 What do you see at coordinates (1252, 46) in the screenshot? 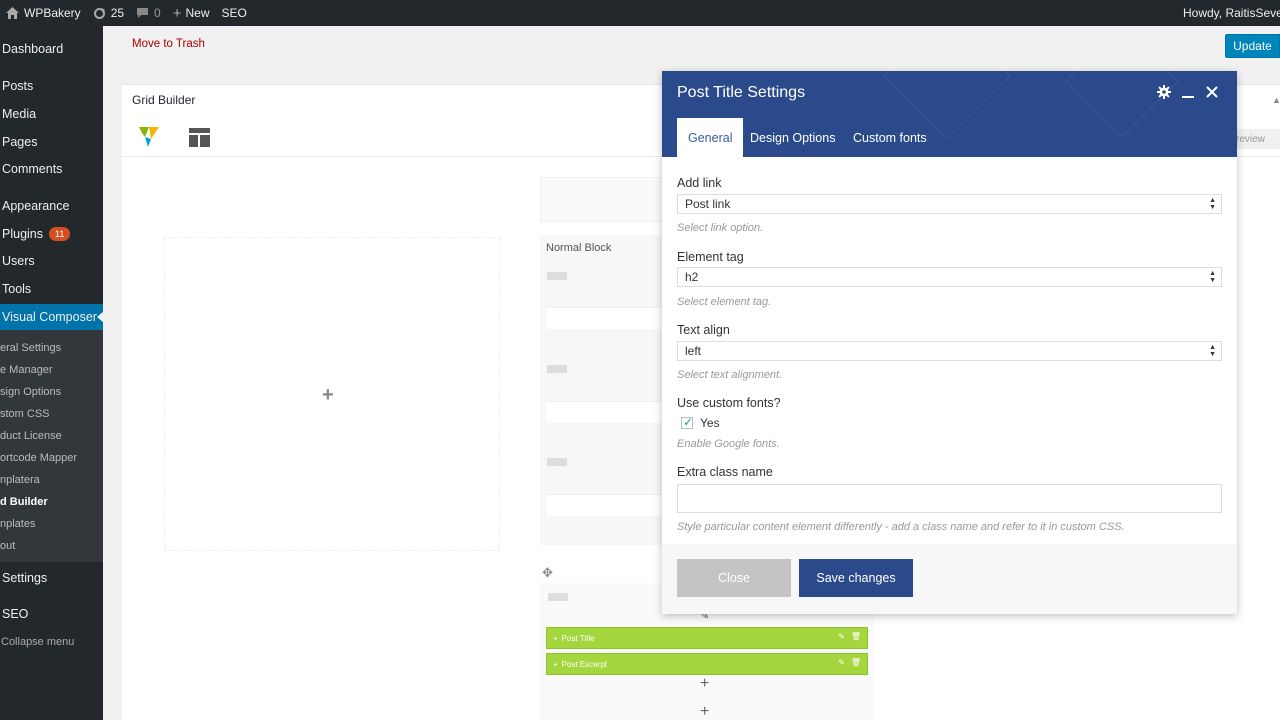
I see `update-button: Update` at bounding box center [1252, 46].